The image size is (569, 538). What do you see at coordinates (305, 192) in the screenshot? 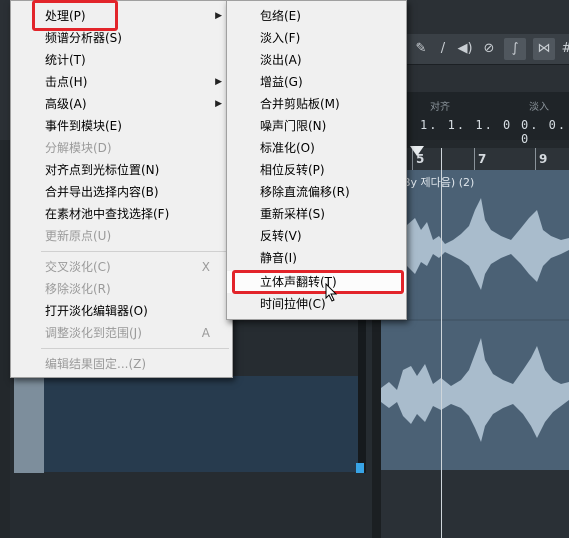
I see `menu-item-label: 移除直流偏移(R)` at bounding box center [305, 192].